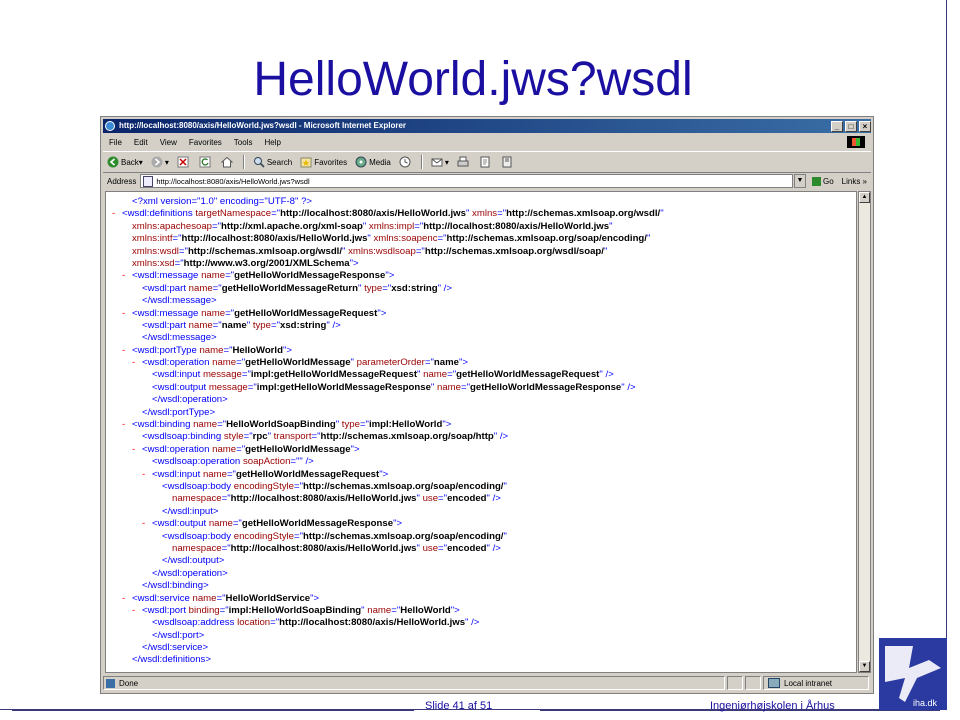 This screenshot has height=720, width=960. What do you see at coordinates (406, 162) in the screenshot?
I see `history-button` at bounding box center [406, 162].